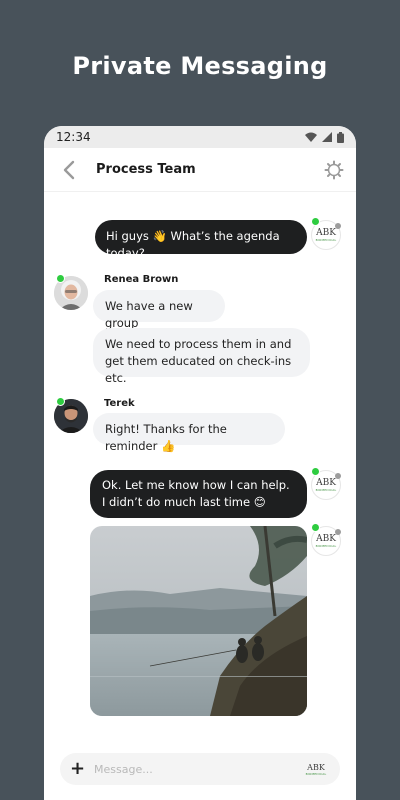 The height and width of the screenshot is (800, 400). I want to click on settings-button, so click(334, 170).